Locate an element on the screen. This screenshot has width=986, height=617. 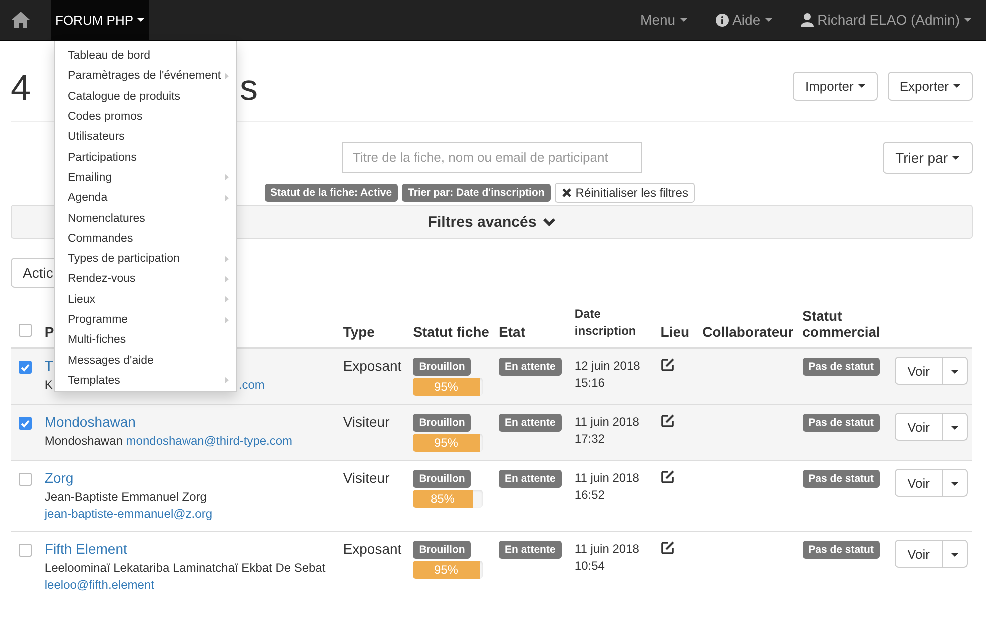
menu-item: Catalogue de produits is located at coordinates (145, 96).